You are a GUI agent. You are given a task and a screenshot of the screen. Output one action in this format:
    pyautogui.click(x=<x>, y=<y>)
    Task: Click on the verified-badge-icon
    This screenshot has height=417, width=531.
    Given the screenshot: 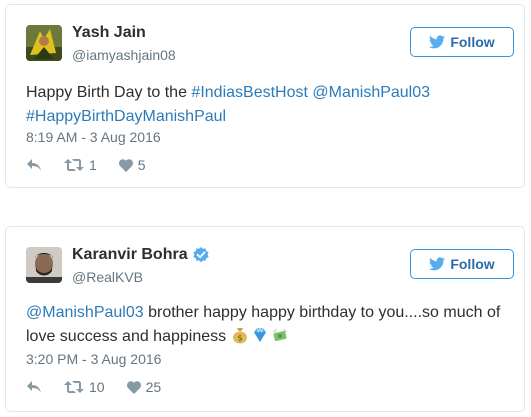 What is the action you would take?
    pyautogui.click(x=200, y=255)
    